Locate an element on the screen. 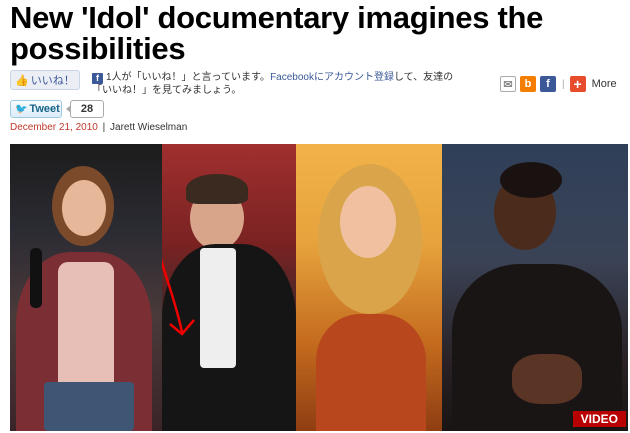 Image resolution: width=630 pixels, height=433 pixels. mail-icon: ✉ is located at coordinates (508, 84).